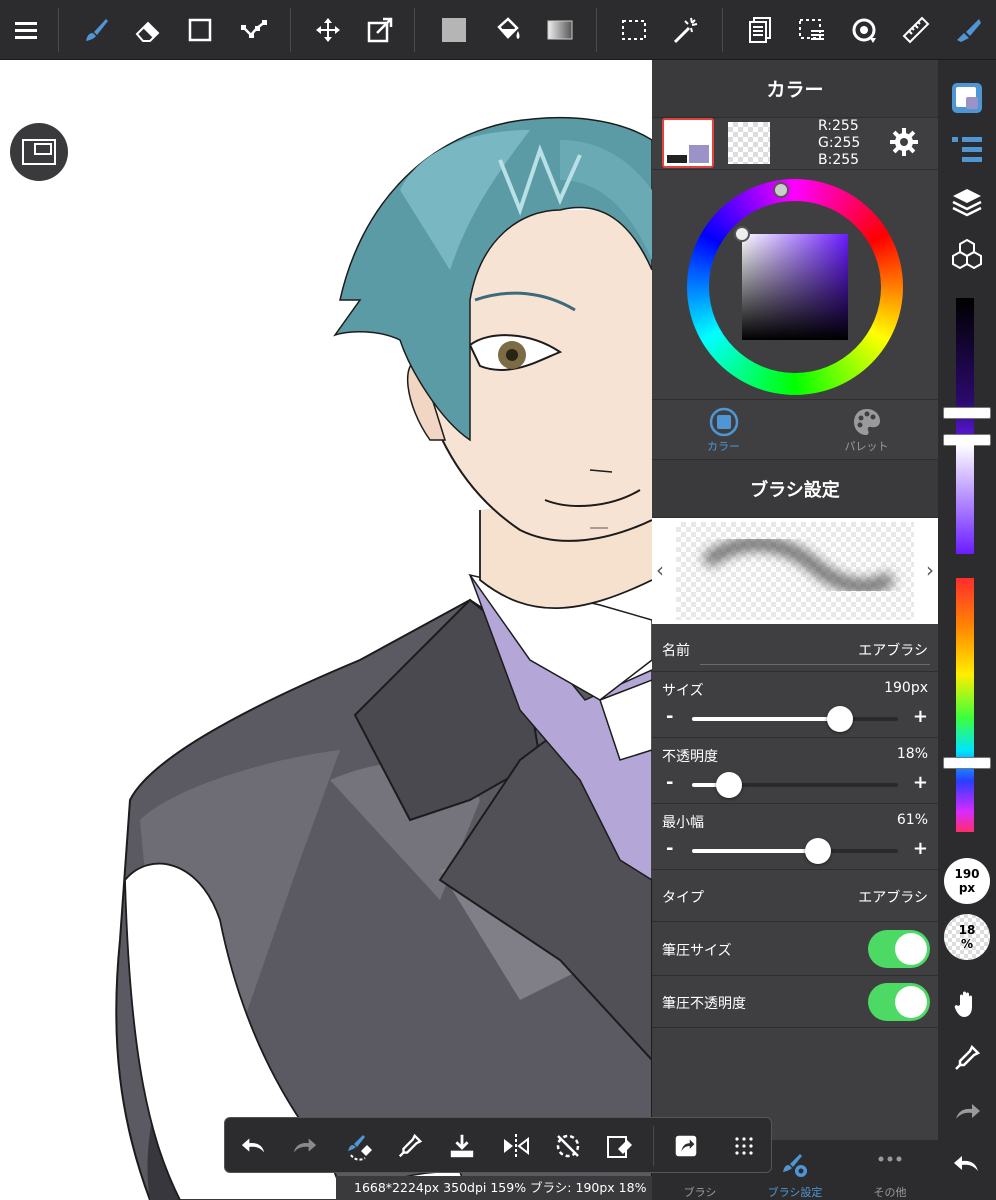  What do you see at coordinates (906, 688) in the screenshot?
I see `size-value: 190px` at bounding box center [906, 688].